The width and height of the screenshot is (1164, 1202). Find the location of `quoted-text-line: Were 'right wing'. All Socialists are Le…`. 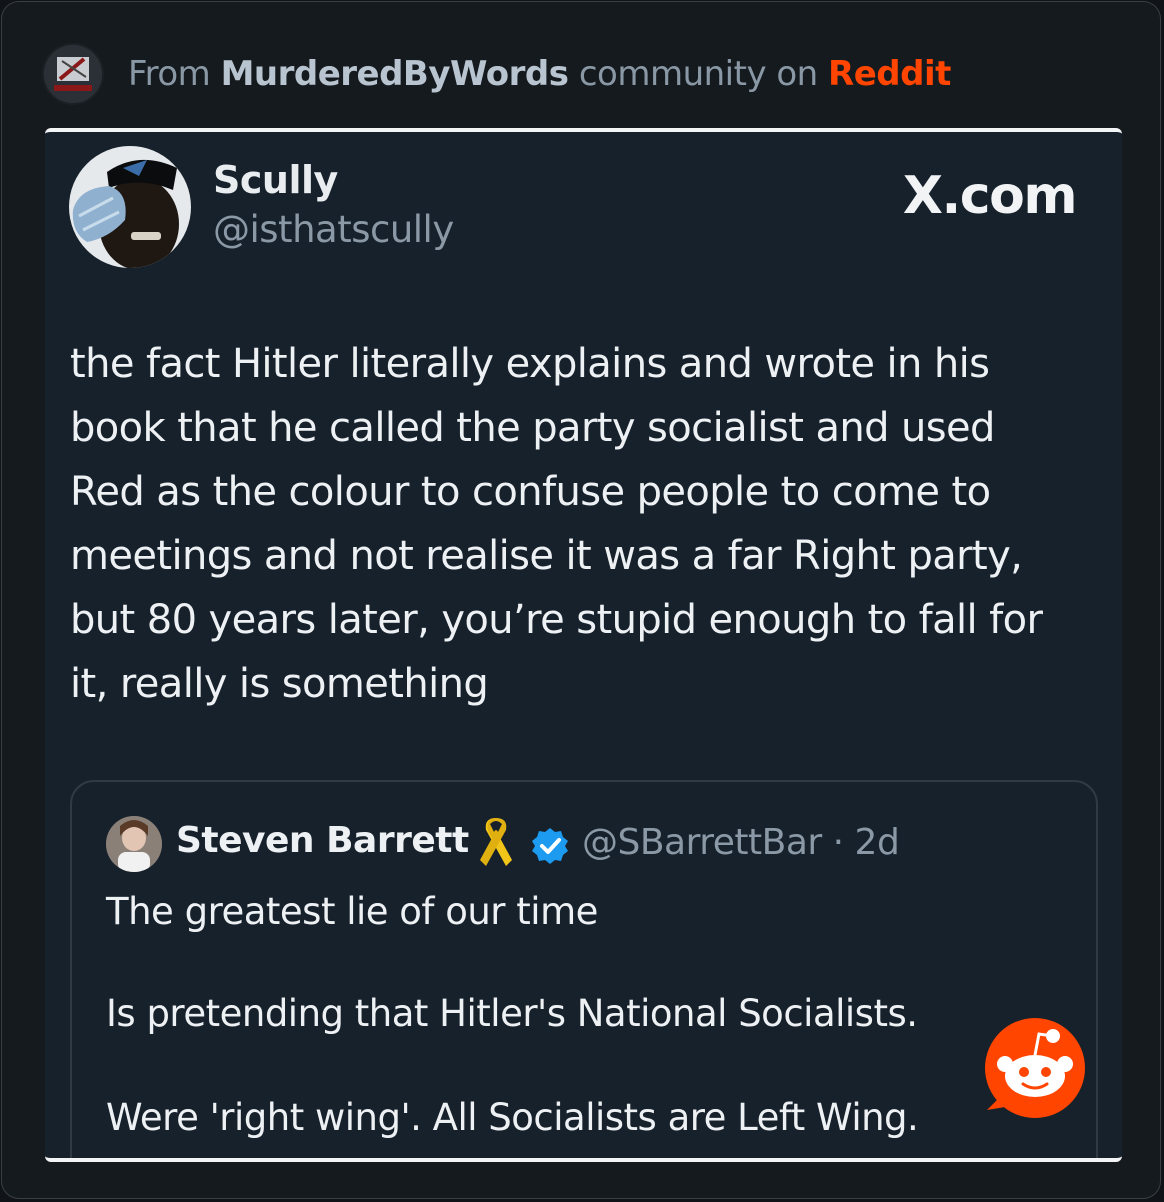

quoted-text-line: Were 'right wing'. All Socialists are Le… is located at coordinates (512, 1117).